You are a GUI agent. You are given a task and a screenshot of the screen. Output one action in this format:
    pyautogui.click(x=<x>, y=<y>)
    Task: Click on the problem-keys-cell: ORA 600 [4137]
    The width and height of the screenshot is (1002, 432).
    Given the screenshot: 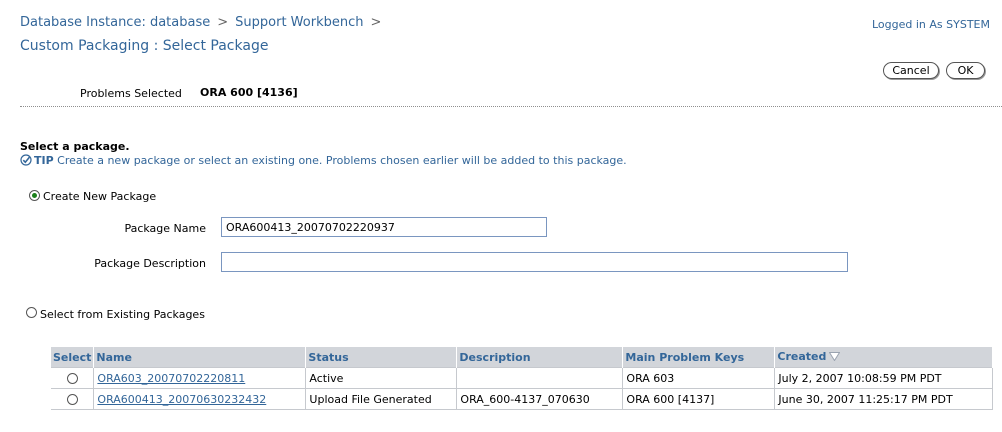 What is the action you would take?
    pyautogui.click(x=699, y=399)
    